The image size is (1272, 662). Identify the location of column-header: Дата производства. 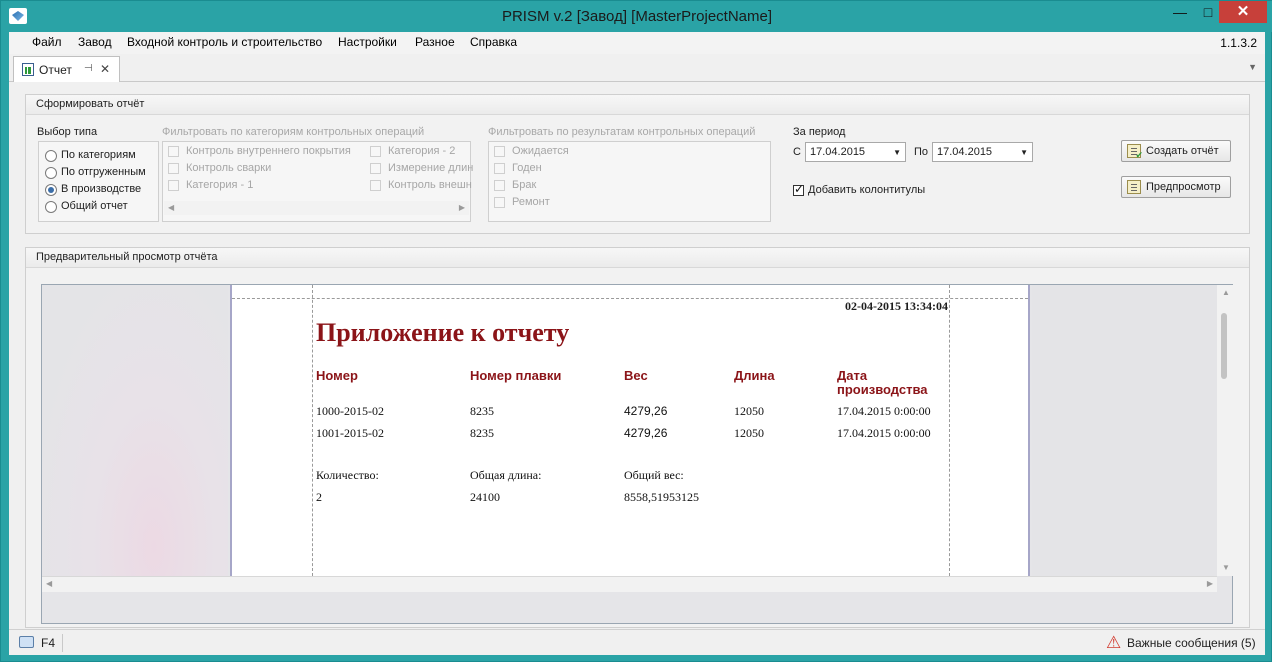
(882, 382).